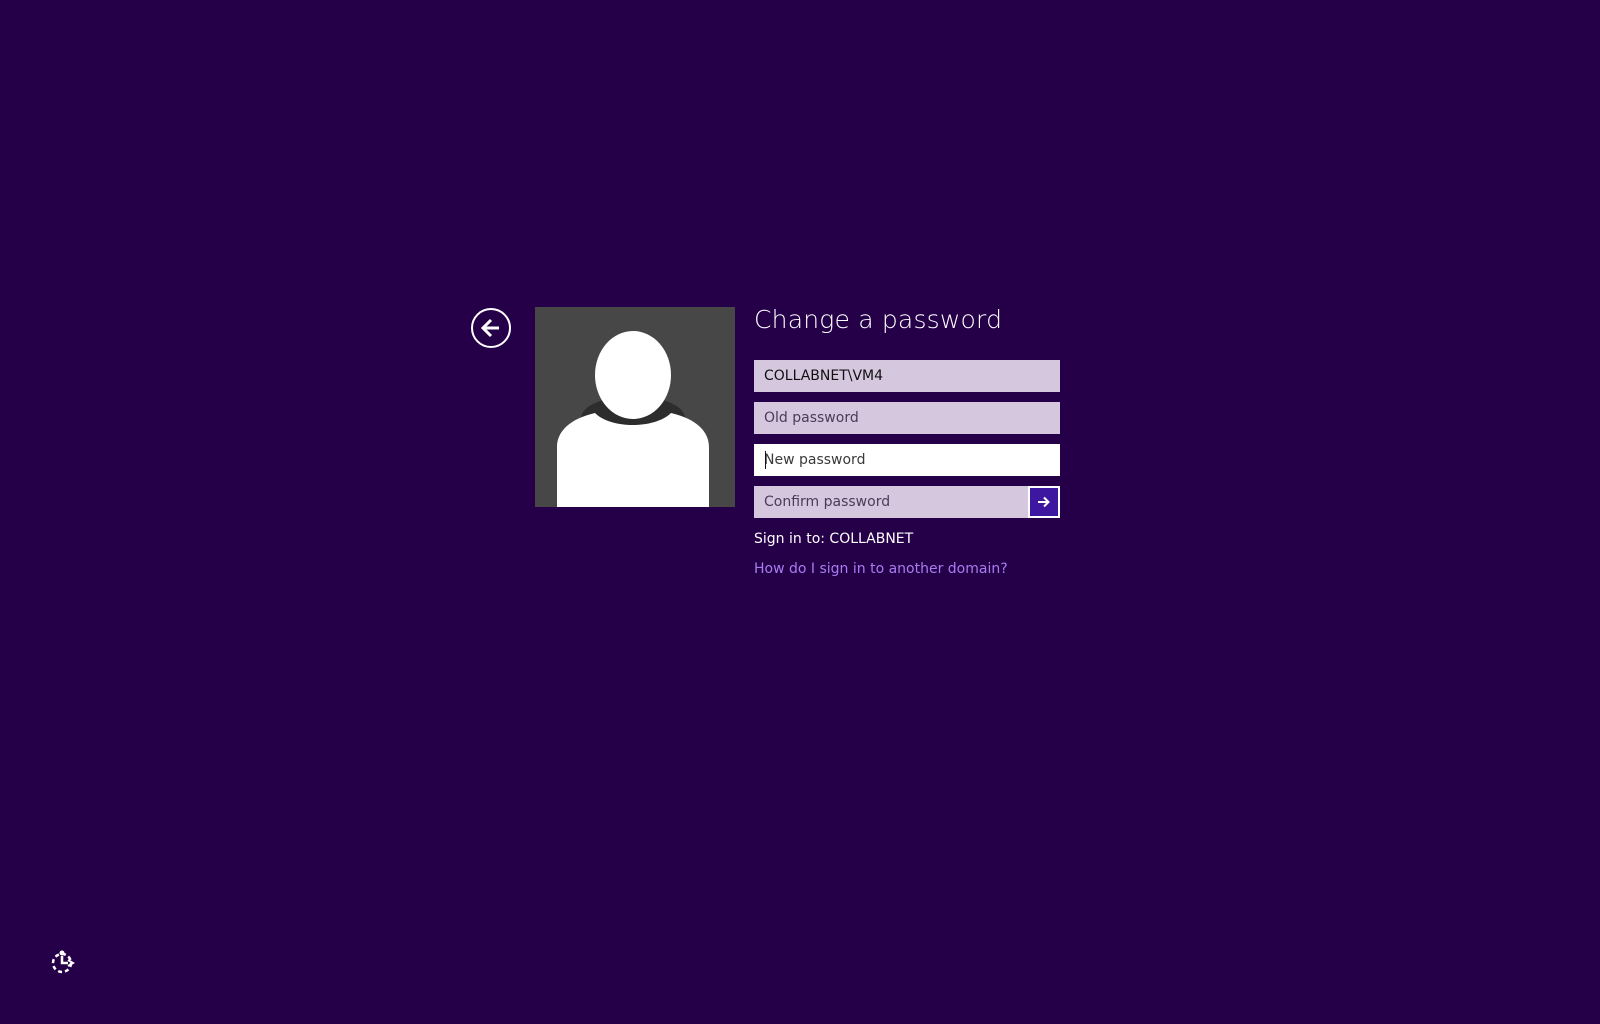  Describe the element at coordinates (633, 419) in the screenshot. I see `user-silhouette-icon` at that location.